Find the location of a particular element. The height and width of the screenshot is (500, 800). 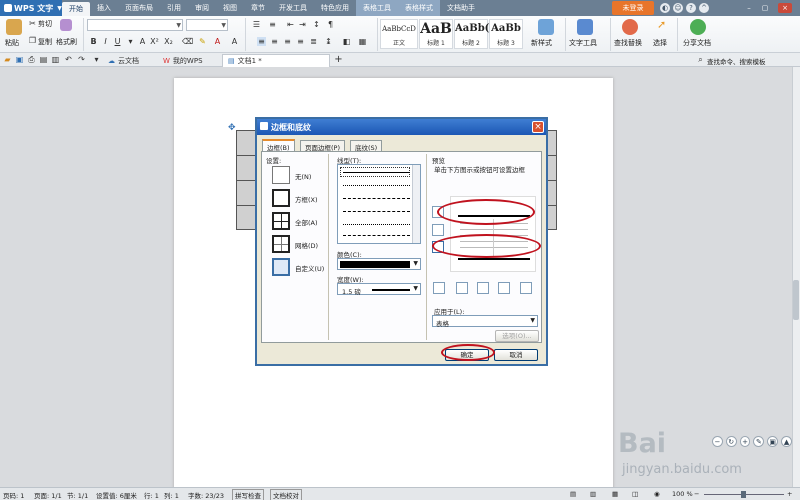

tab-references: 引用 is located at coordinates (174, 8).